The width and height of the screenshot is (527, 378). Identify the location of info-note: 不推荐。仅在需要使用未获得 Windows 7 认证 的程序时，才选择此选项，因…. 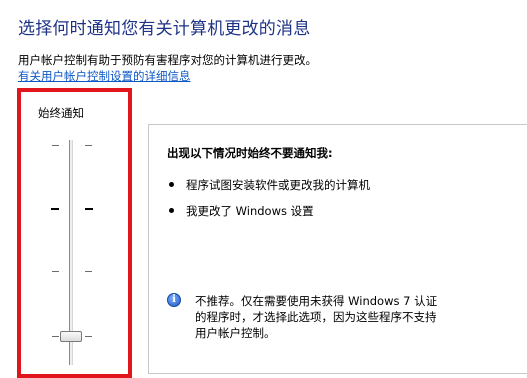
(360, 317).